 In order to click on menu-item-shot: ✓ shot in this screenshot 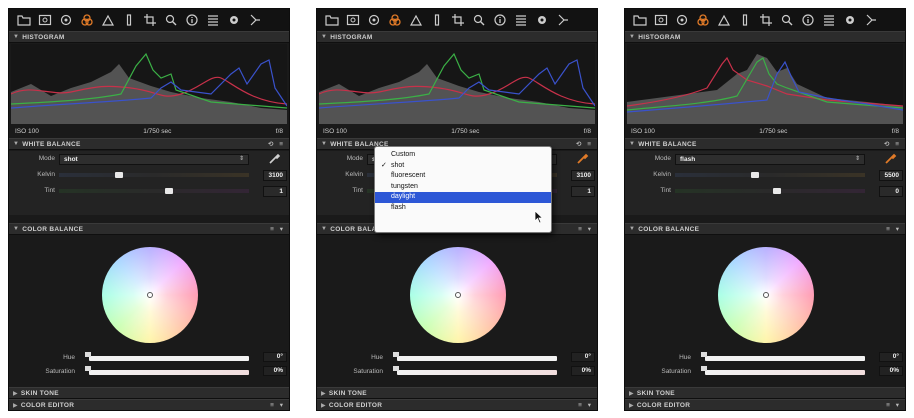, I will do `click(463, 166)`.